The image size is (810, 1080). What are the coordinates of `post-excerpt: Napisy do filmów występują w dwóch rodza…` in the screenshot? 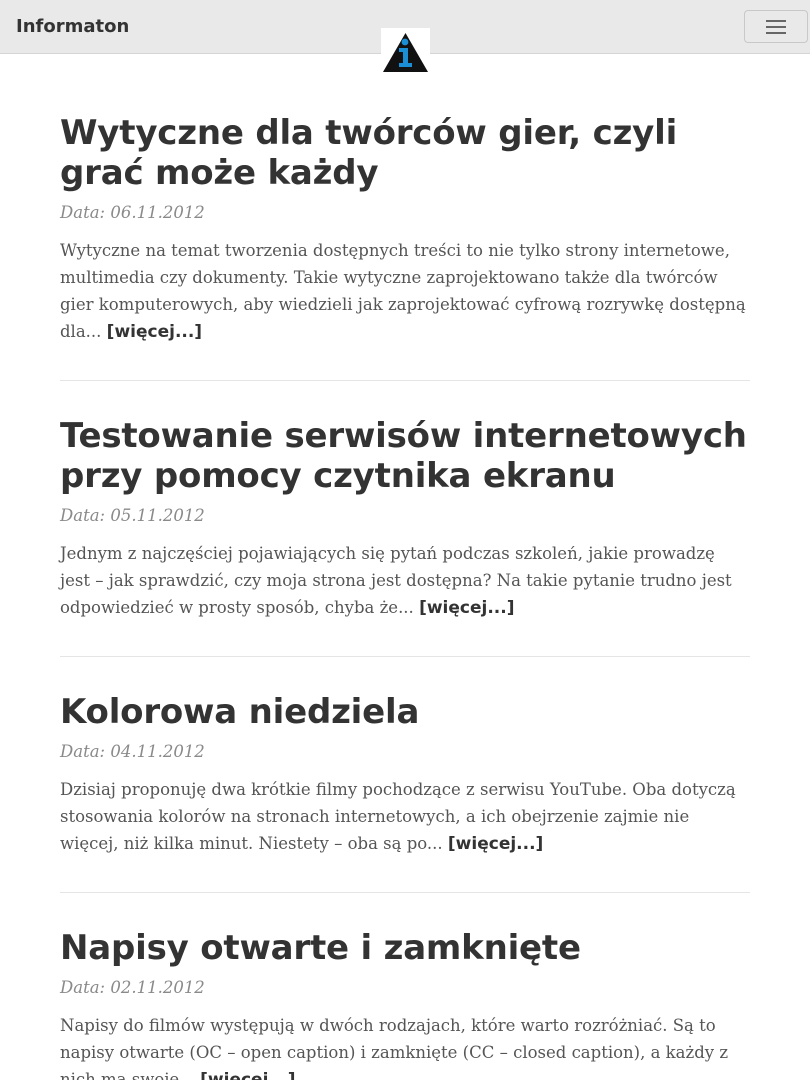 It's located at (405, 1046).